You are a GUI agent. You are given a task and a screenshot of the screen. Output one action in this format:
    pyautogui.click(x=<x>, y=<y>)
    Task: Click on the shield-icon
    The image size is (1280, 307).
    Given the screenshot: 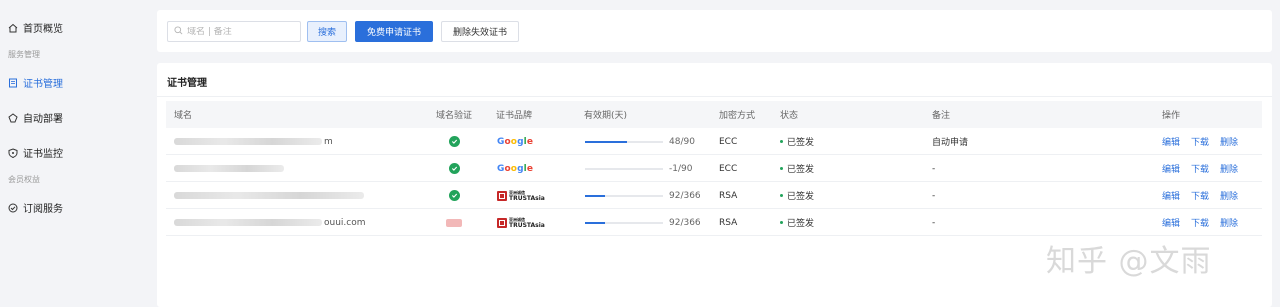 What is the action you would take?
    pyautogui.click(x=13, y=152)
    